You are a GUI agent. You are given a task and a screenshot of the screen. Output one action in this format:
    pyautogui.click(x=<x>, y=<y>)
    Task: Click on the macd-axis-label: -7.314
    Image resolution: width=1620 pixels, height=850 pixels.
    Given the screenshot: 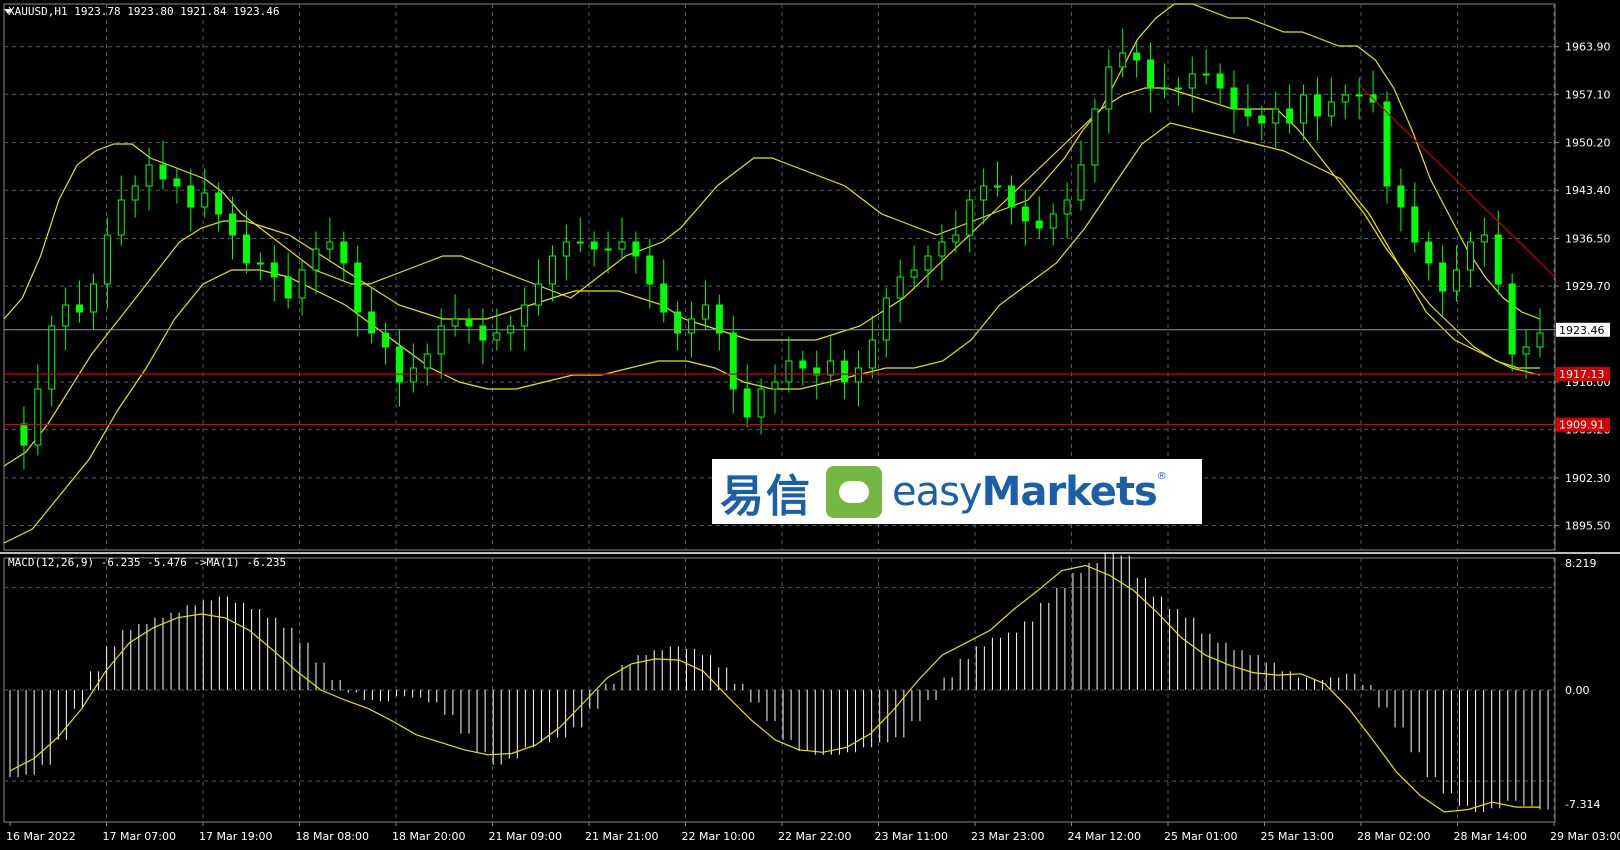 What is the action you would take?
    pyautogui.click(x=1582, y=804)
    